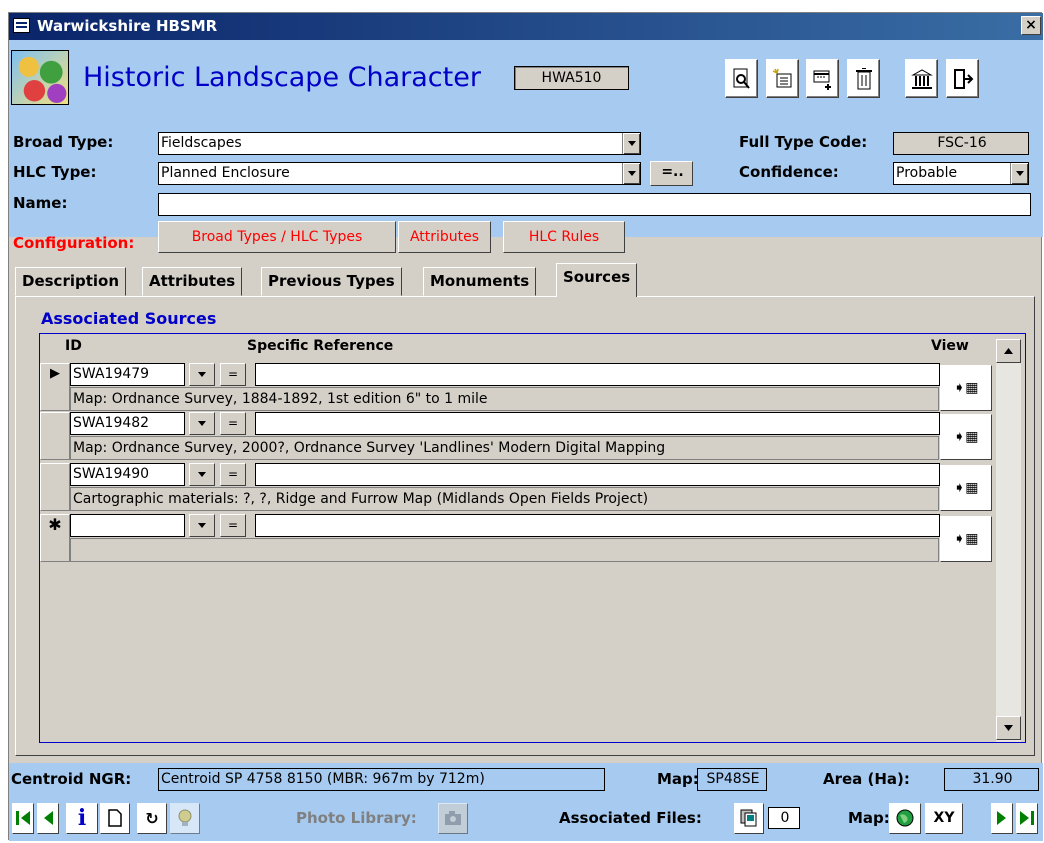  I want to click on name-label: Name:, so click(40, 203).